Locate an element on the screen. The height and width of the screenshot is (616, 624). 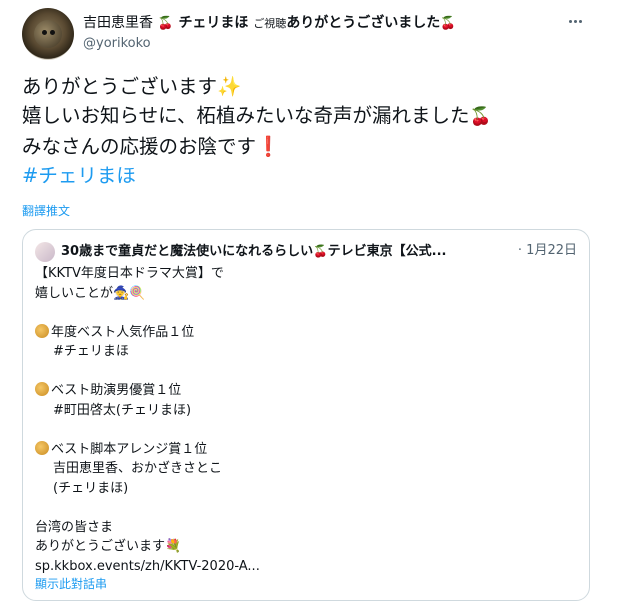
avatar is located at coordinates (48, 34).